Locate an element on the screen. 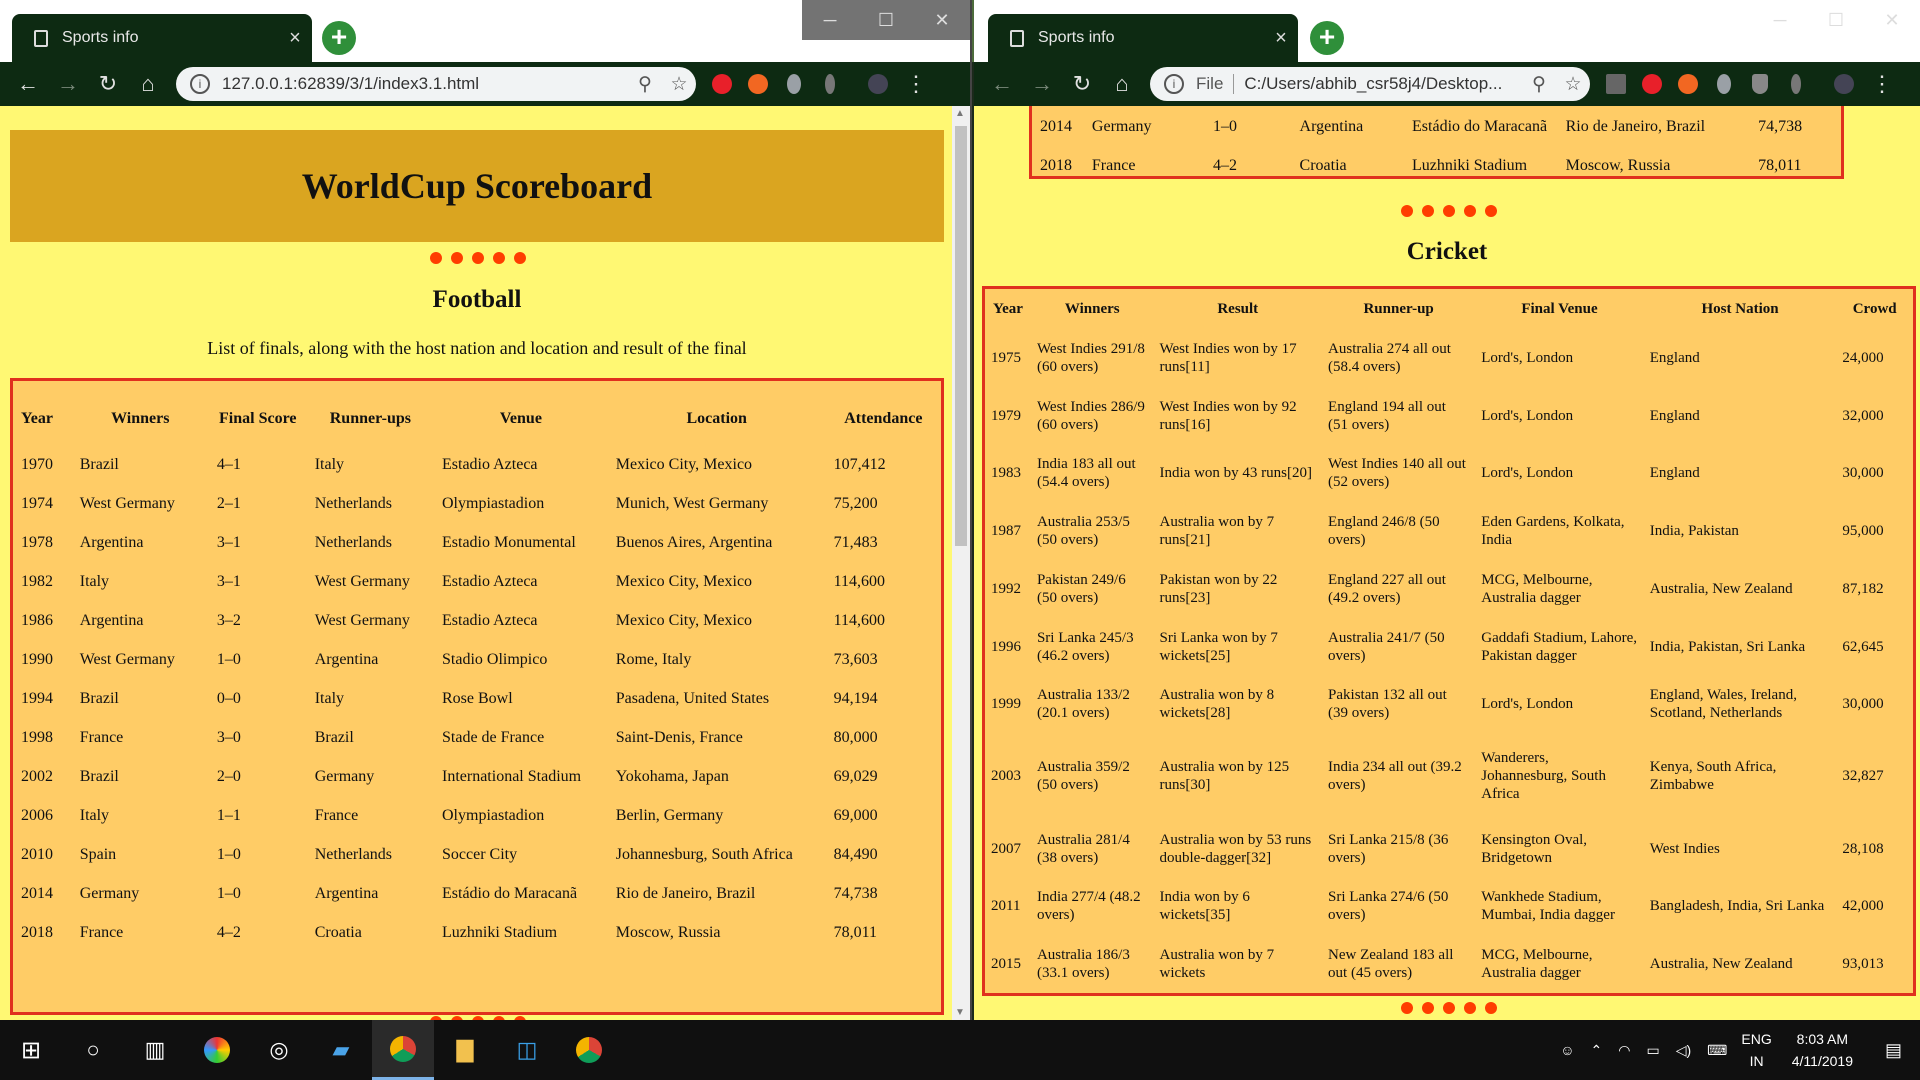  media-player-icon: ◎ is located at coordinates (279, 1050).